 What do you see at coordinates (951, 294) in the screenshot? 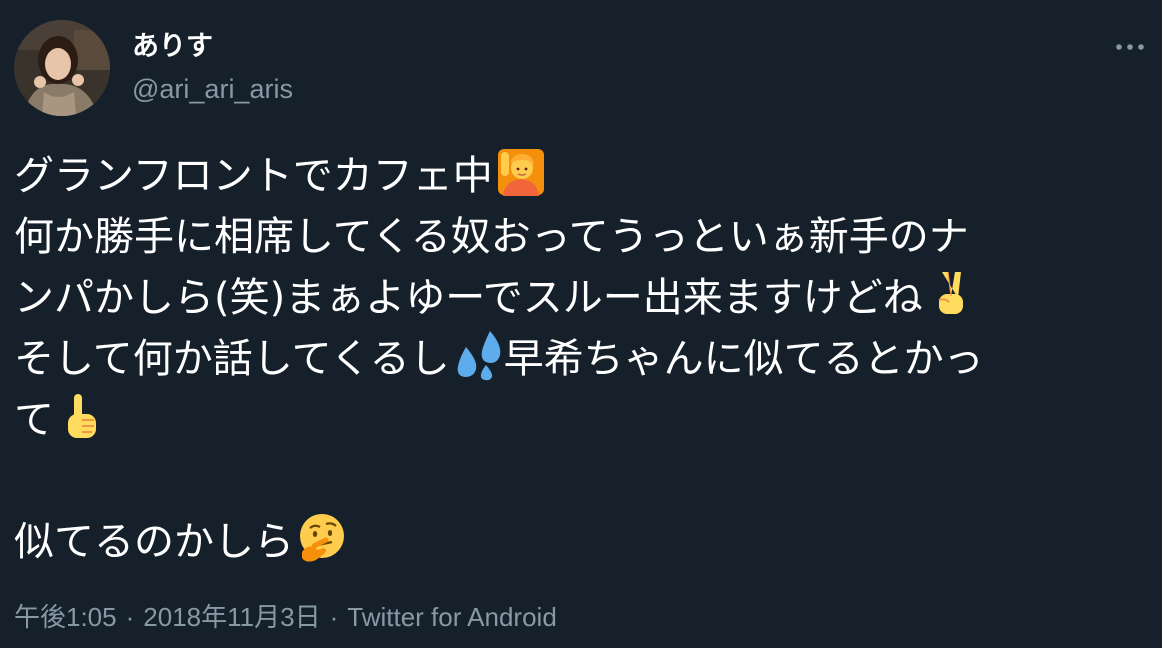
I see `victory-hand-emoji` at bounding box center [951, 294].